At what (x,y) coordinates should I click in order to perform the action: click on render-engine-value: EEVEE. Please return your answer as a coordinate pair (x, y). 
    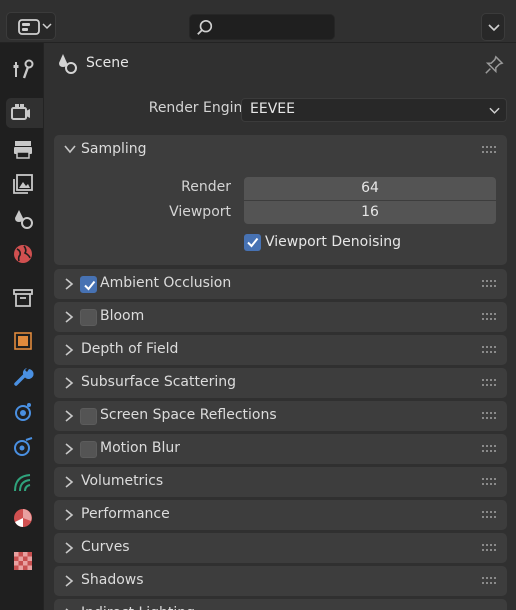
    Looking at the image, I should click on (272, 109).